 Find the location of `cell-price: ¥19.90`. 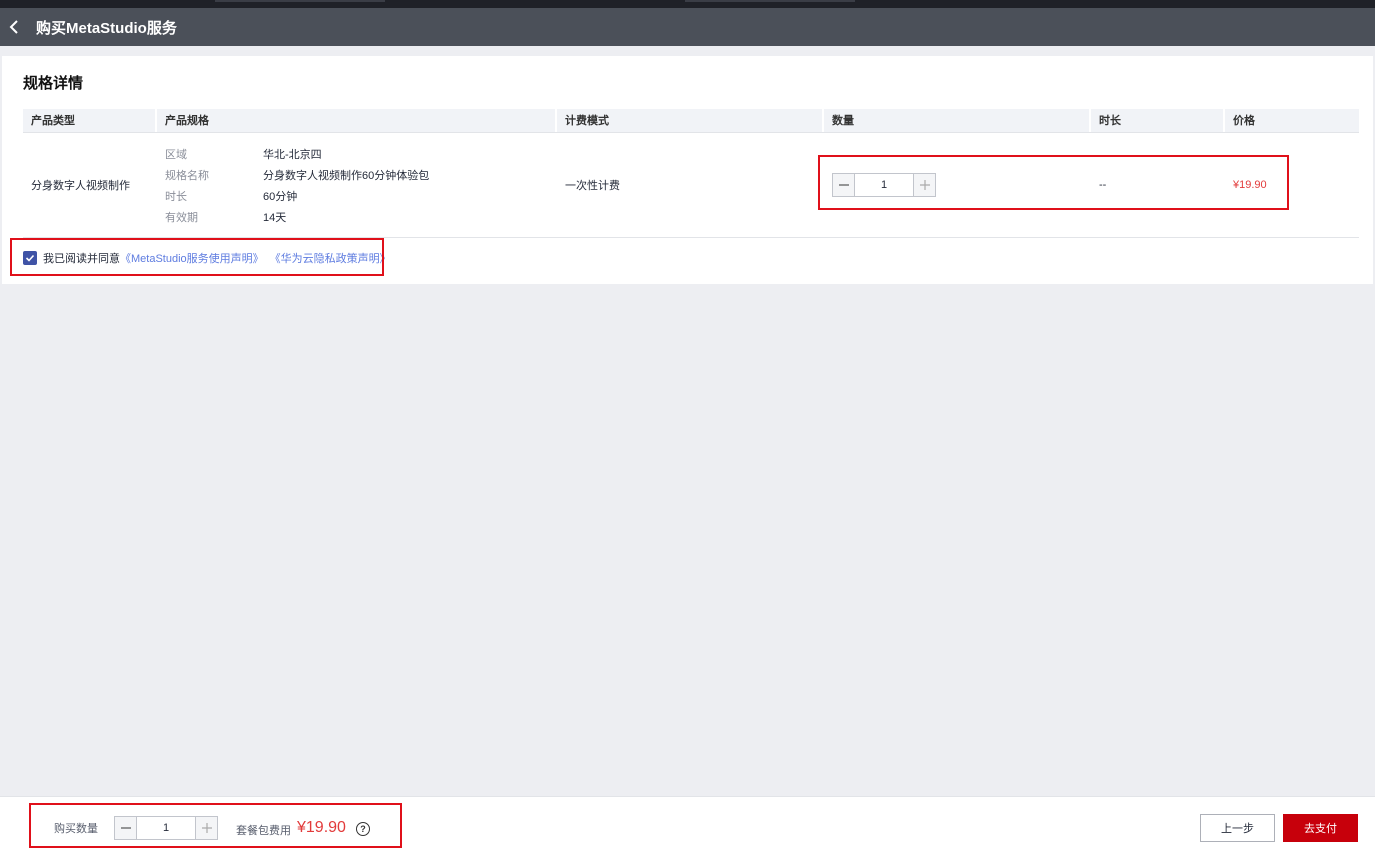

cell-price: ¥19.90 is located at coordinates (1250, 185).